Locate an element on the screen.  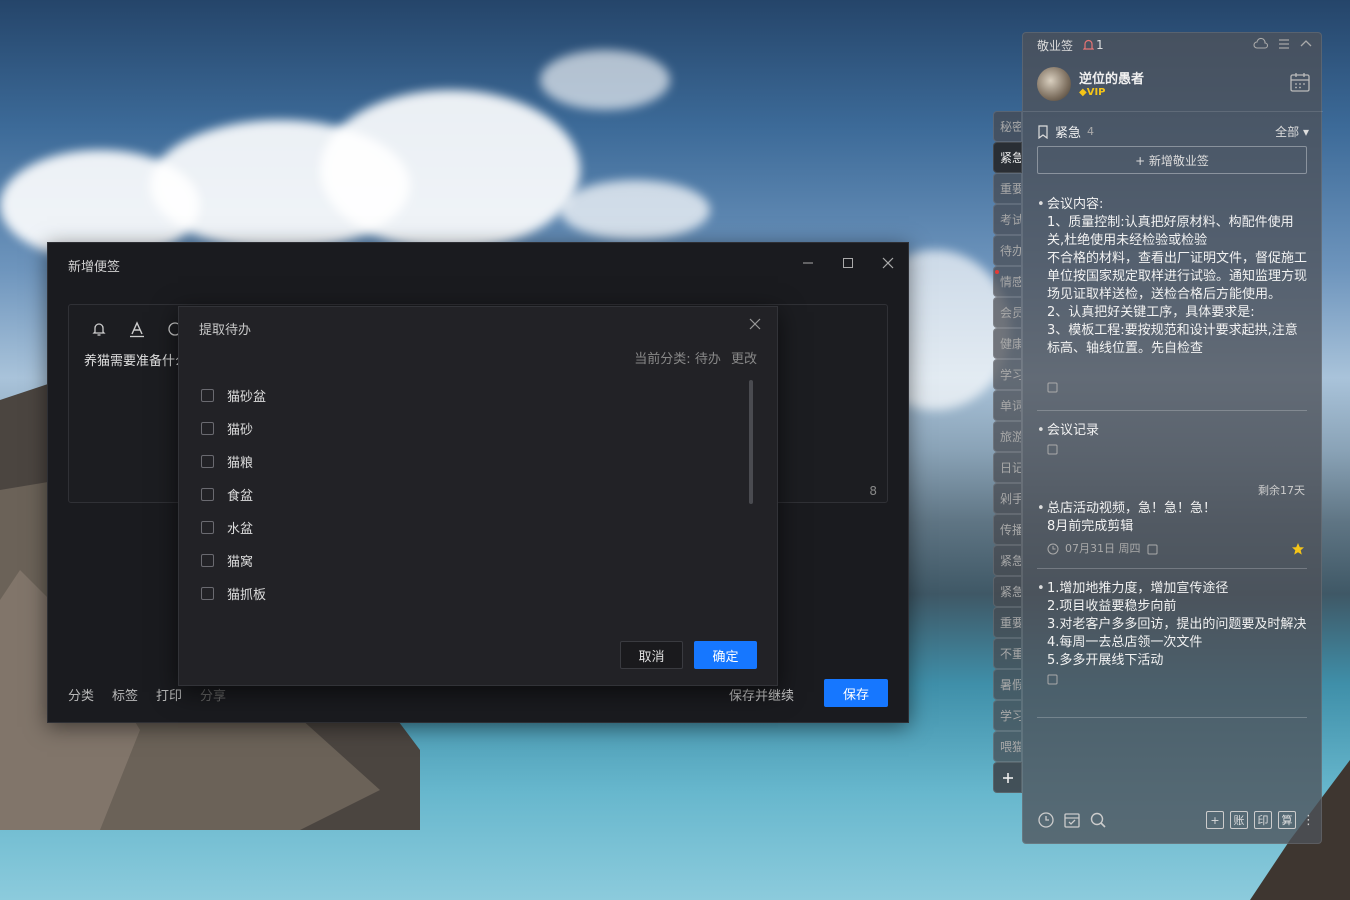
maximize-button is located at coordinates (848, 263).